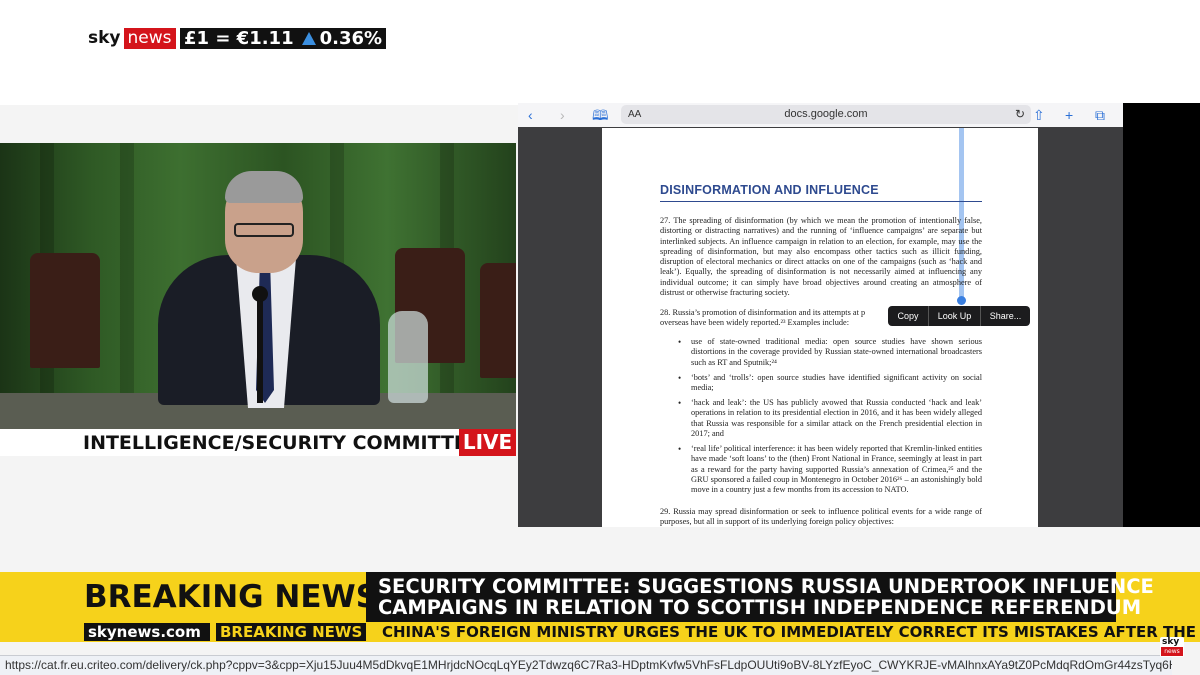 The width and height of the screenshot is (1200, 675). I want to click on reload-icon: ↻, so click(1020, 114).